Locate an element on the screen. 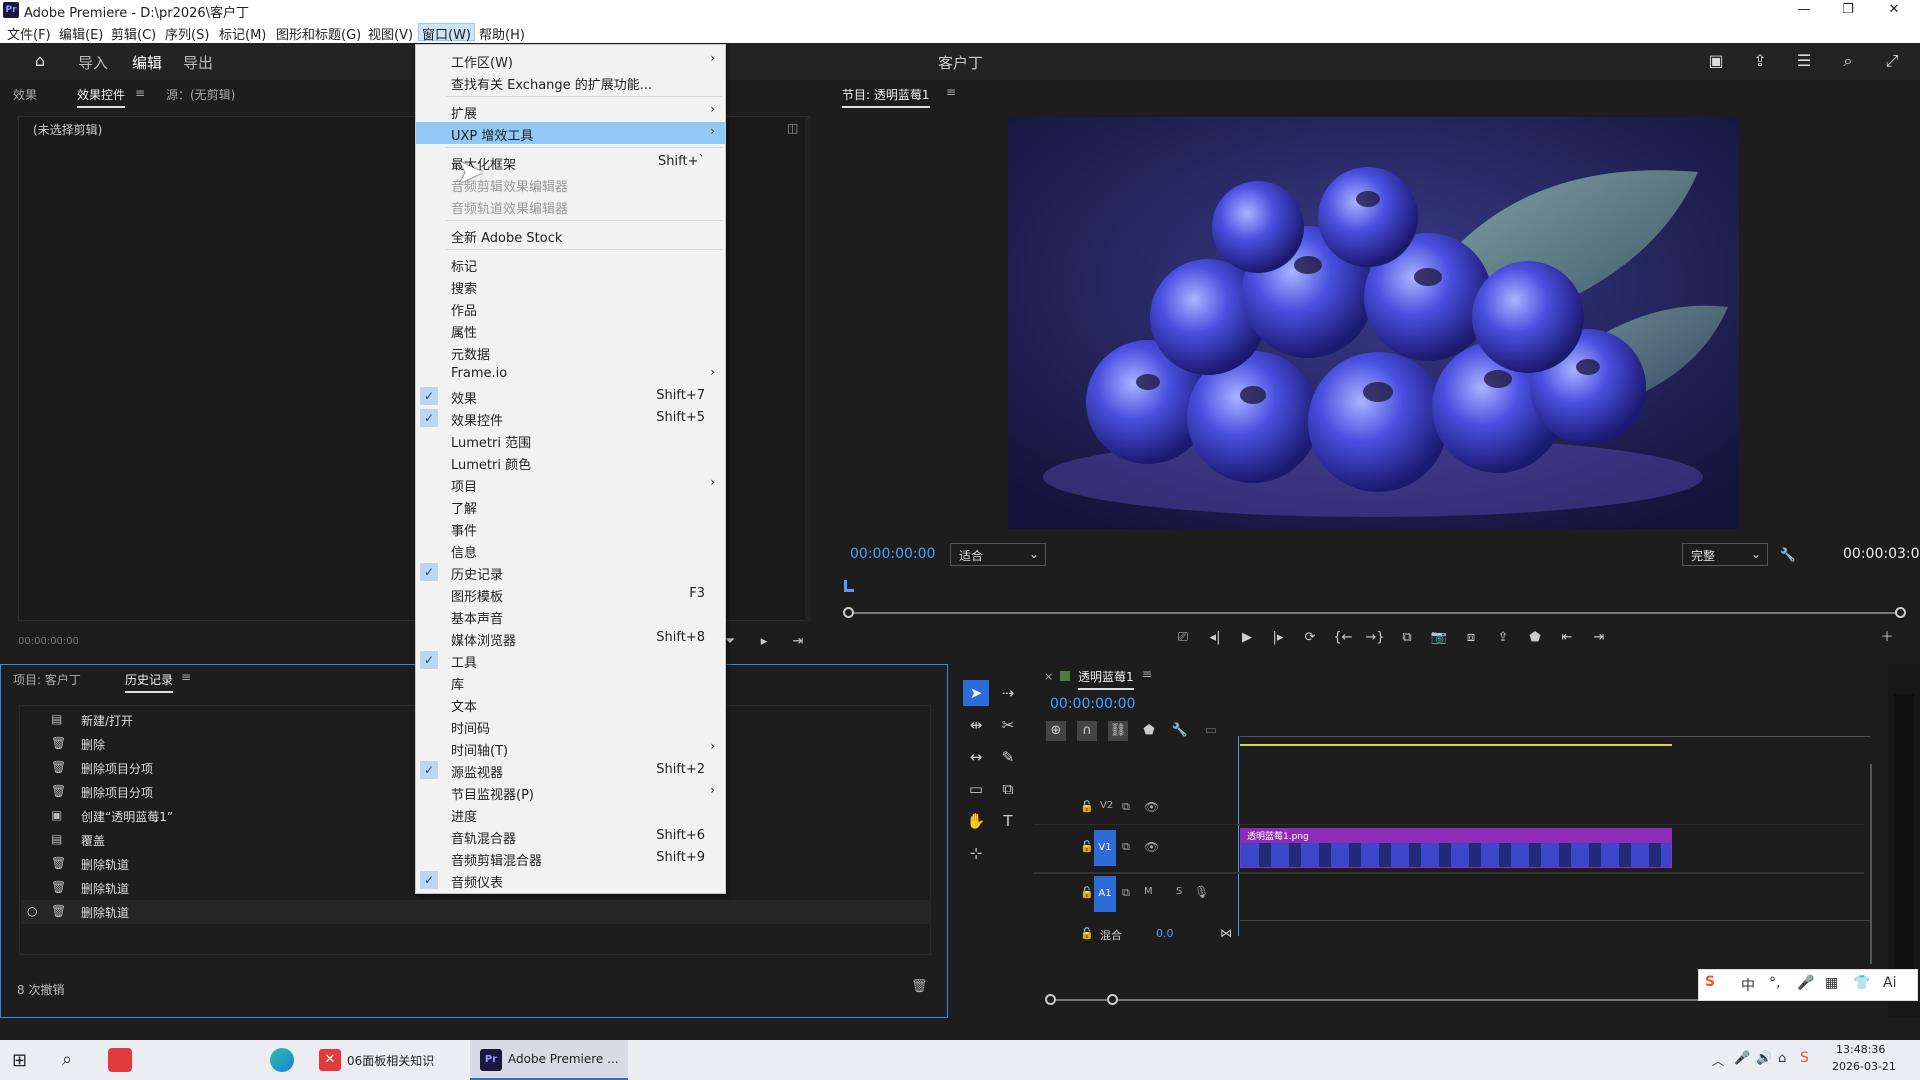 The image size is (1920, 1080). settings-wrench-icon: 🔧 is located at coordinates (1788, 556).